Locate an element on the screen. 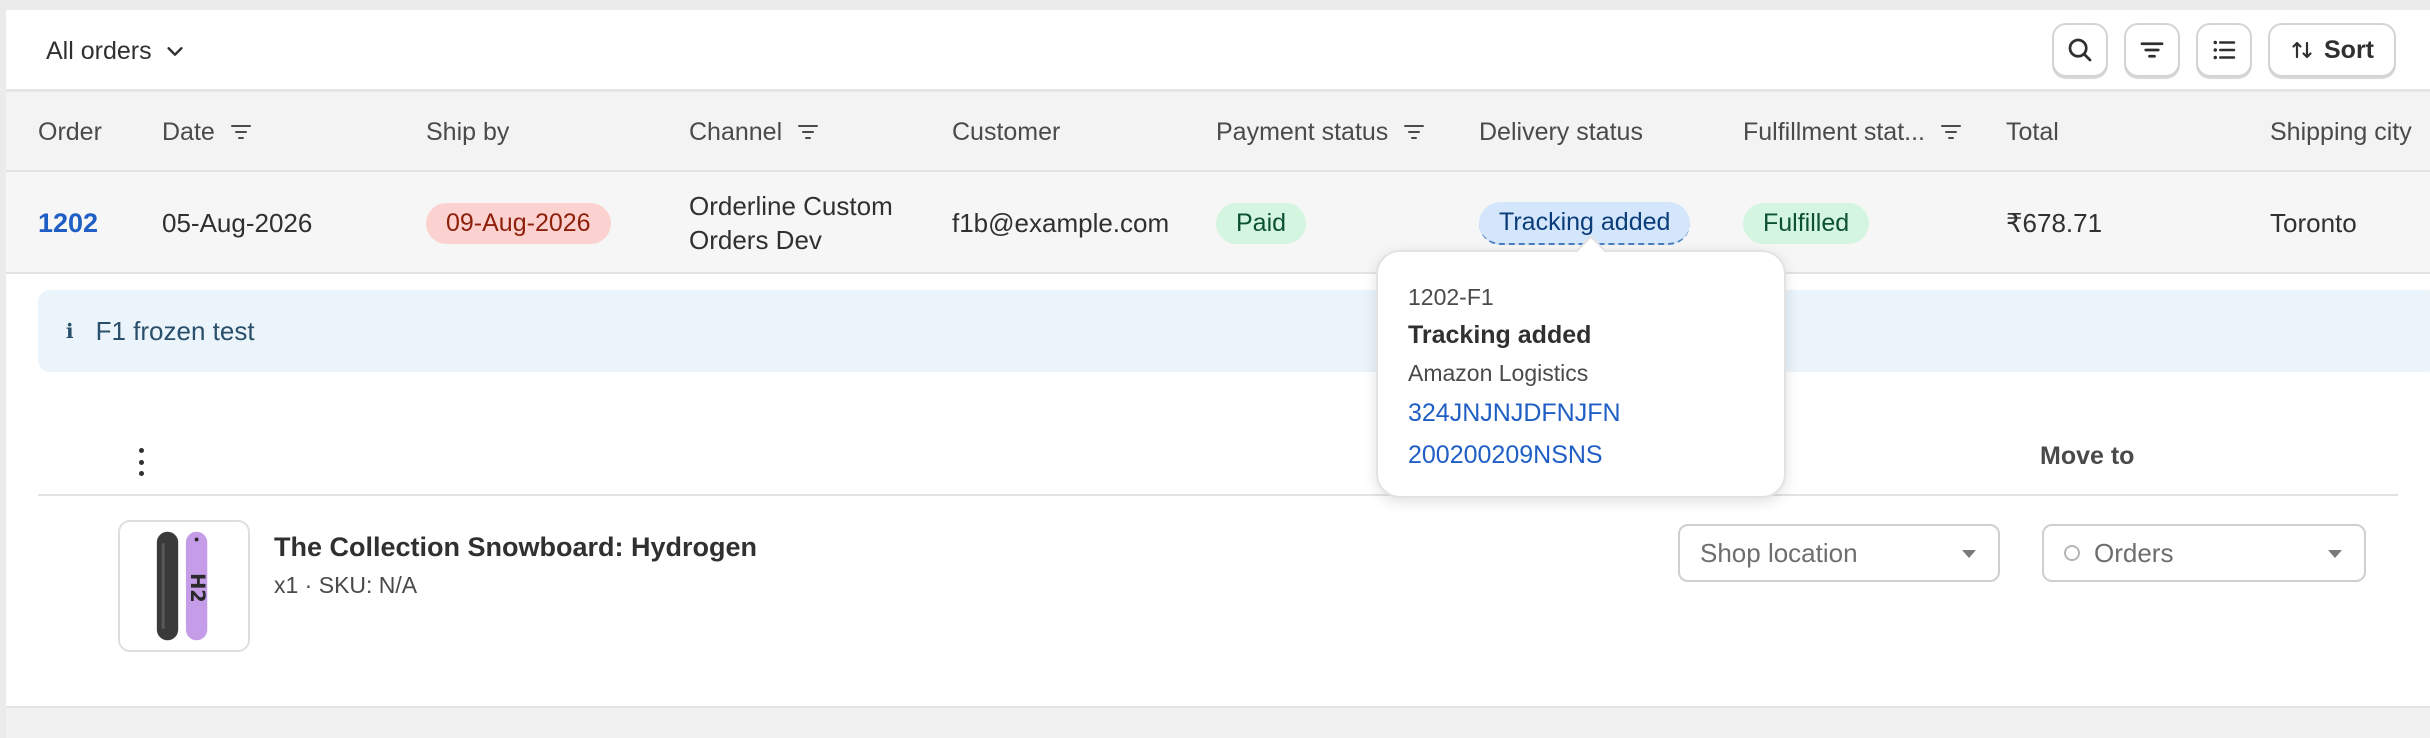 This screenshot has height=738, width=2430. search-button is located at coordinates (2080, 50).